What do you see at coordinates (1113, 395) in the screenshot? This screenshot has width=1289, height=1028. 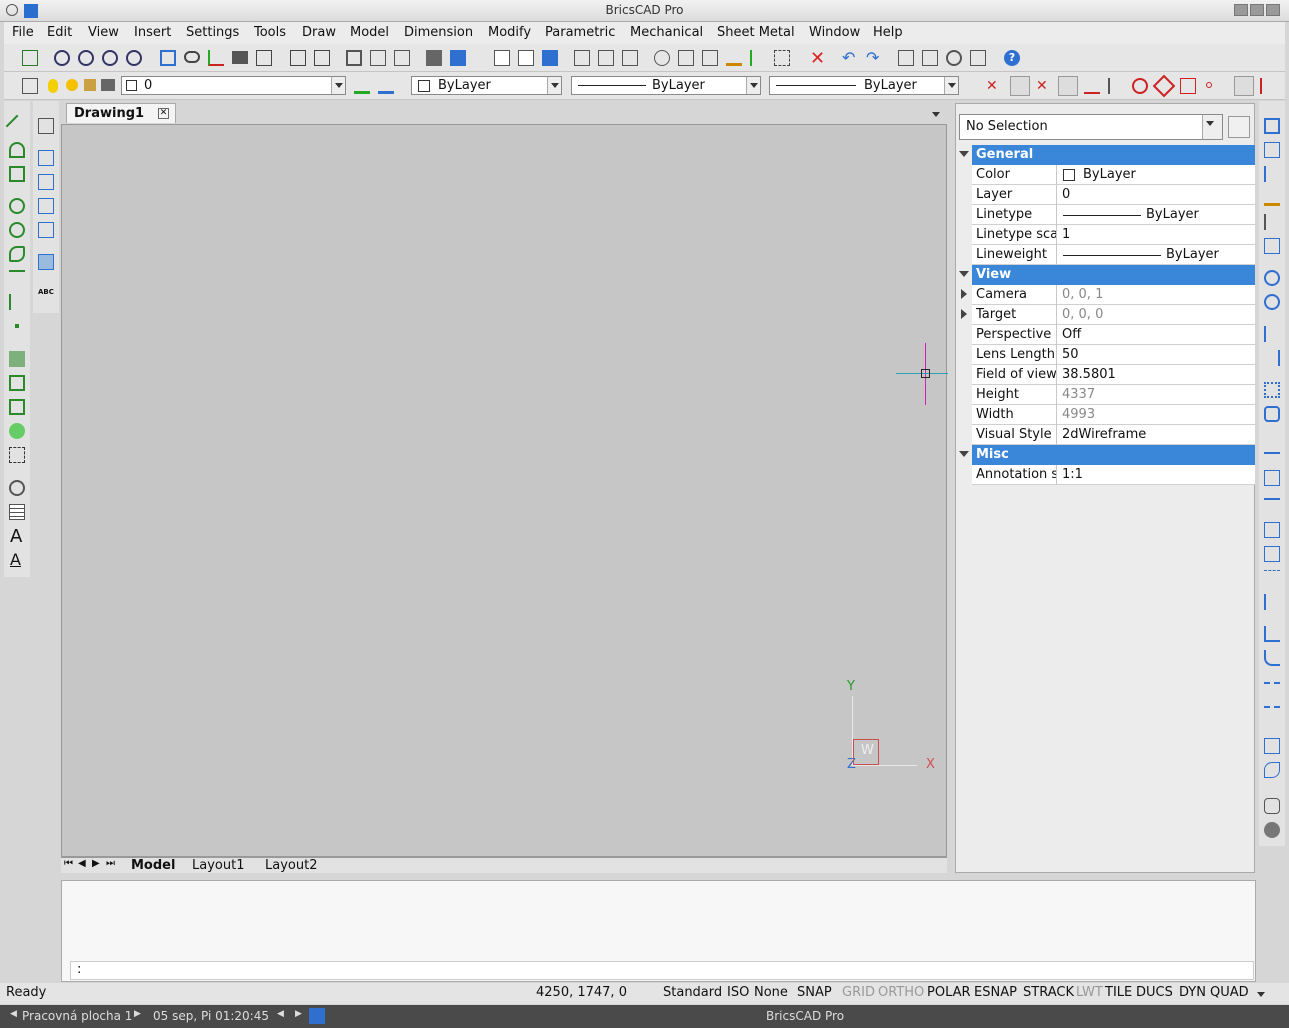 I see `prop-row-height: Height 4337` at bounding box center [1113, 395].